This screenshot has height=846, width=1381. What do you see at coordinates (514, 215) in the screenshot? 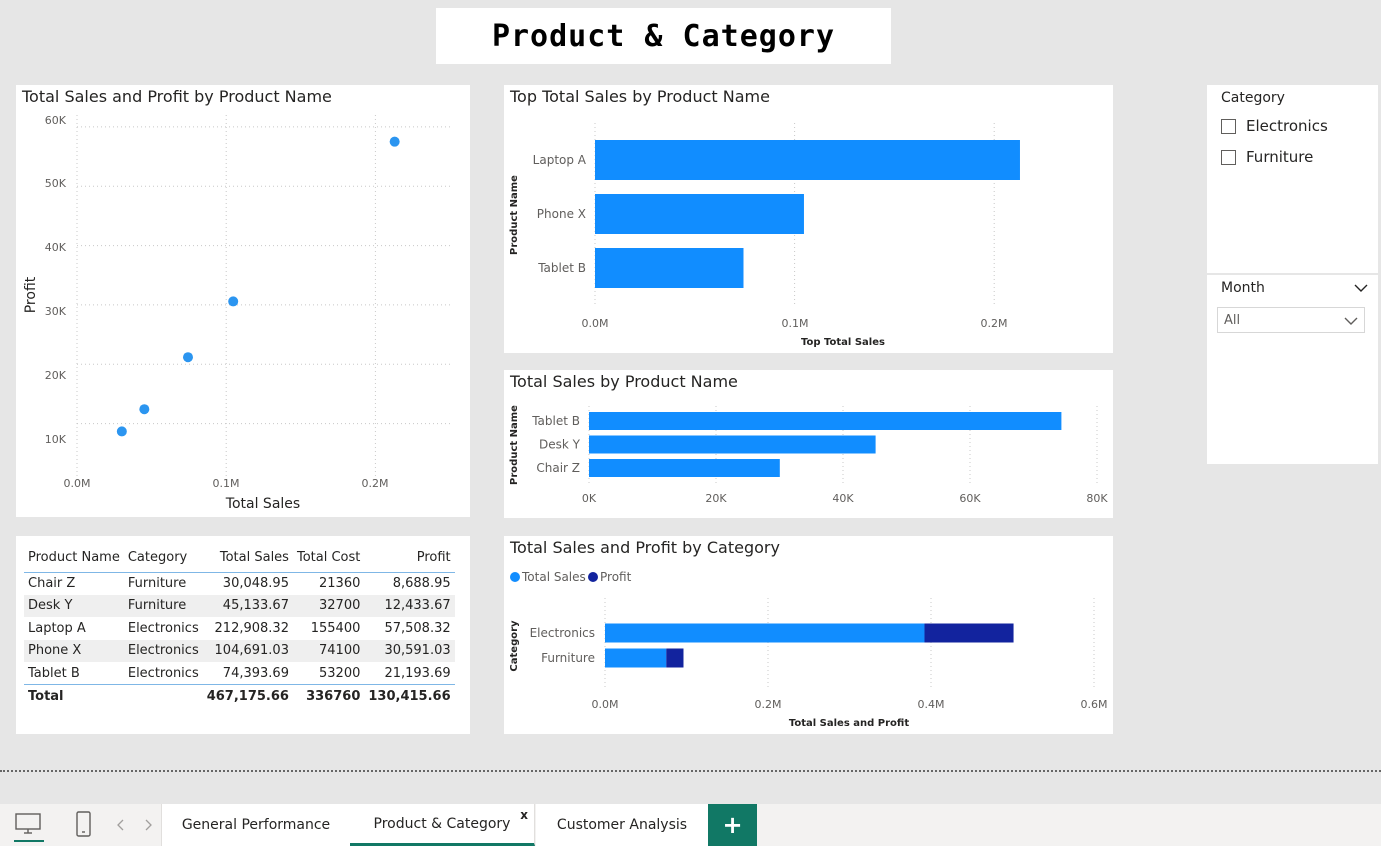
I see `top-y-title: Product Name` at bounding box center [514, 215].